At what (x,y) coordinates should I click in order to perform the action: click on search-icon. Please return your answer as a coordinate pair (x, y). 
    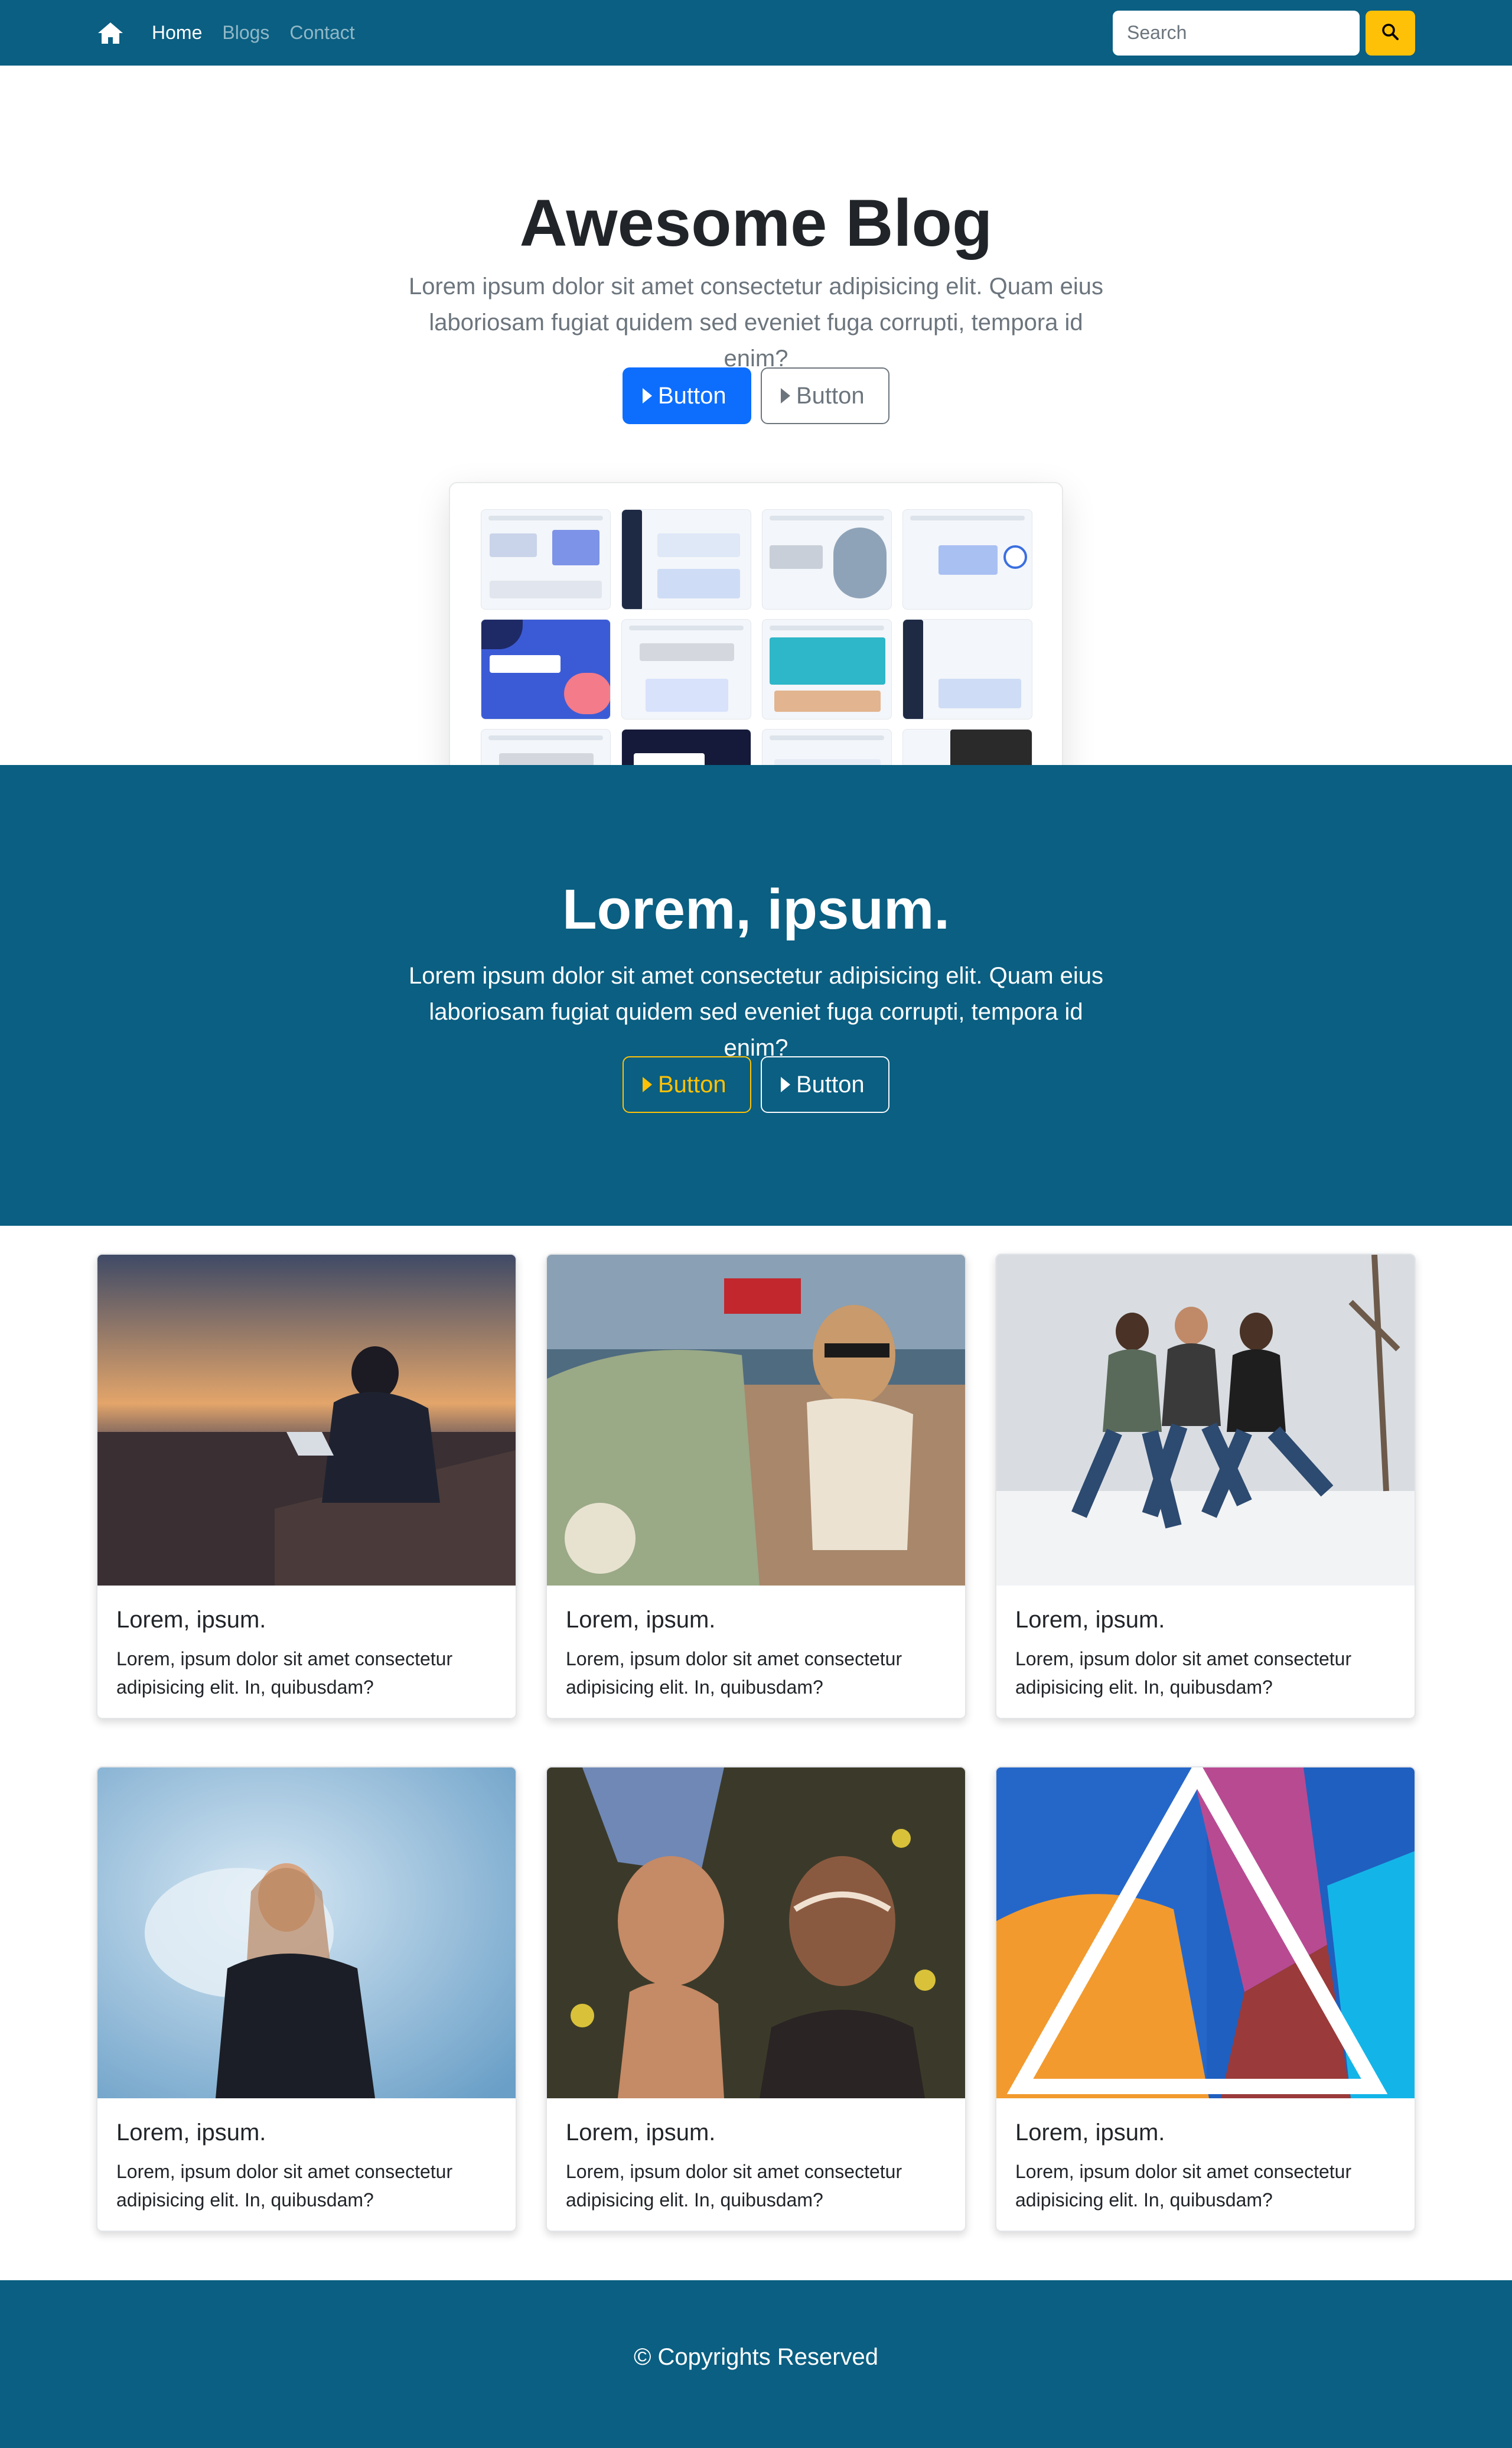
    Looking at the image, I should click on (1390, 33).